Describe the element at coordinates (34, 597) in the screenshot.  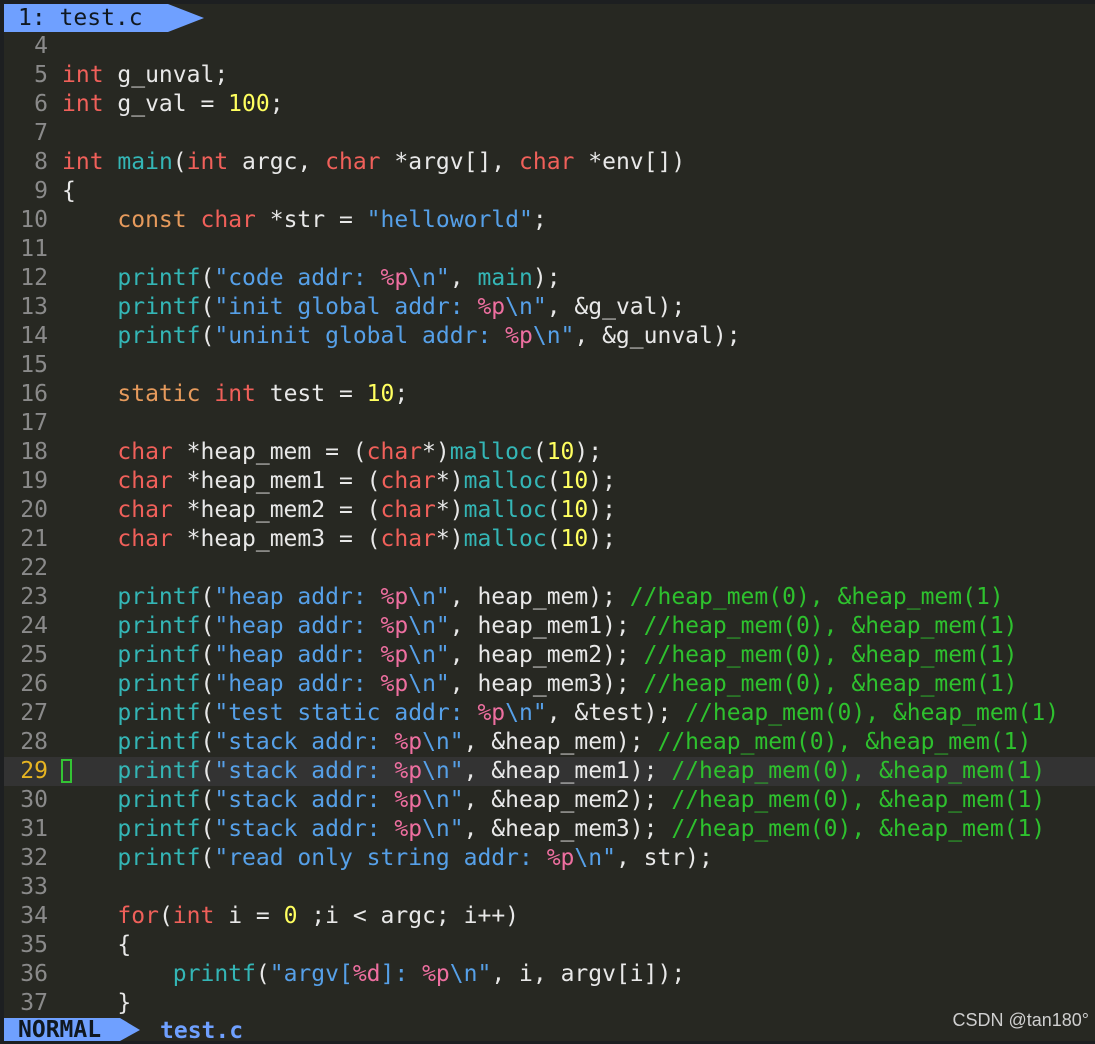
I see `line-number: 23` at that location.